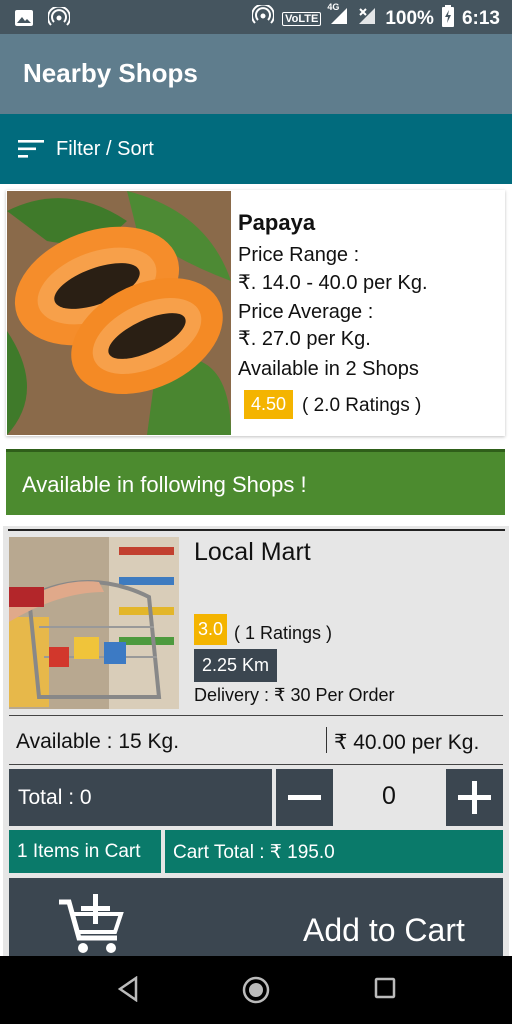 This screenshot has height=1024, width=512. I want to click on add-to-cart-label: Add to Cart, so click(384, 930).